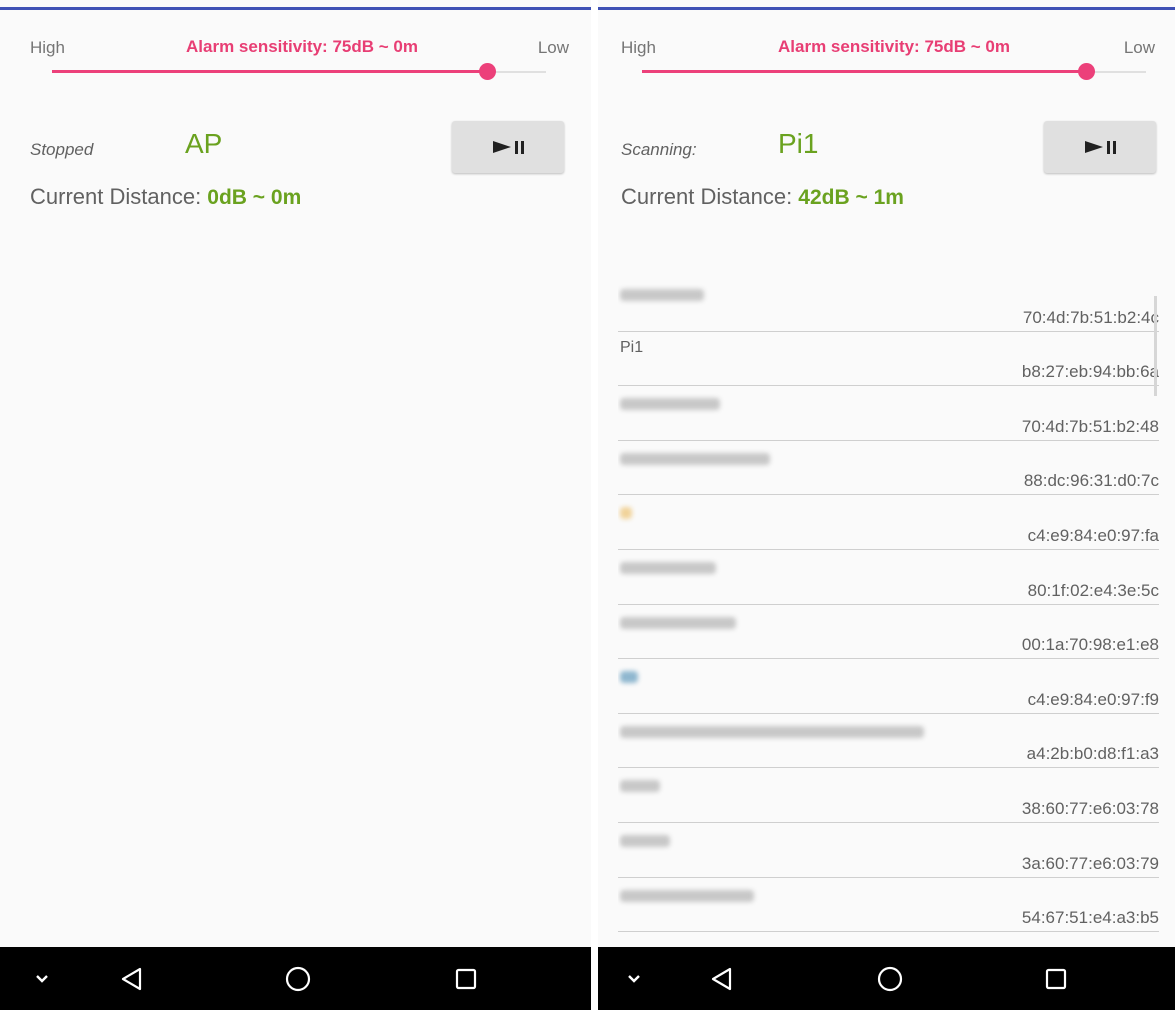 The height and width of the screenshot is (1010, 1175). I want to click on device-mac-address: 70:4d:7b:51:b2:48, so click(1090, 426).